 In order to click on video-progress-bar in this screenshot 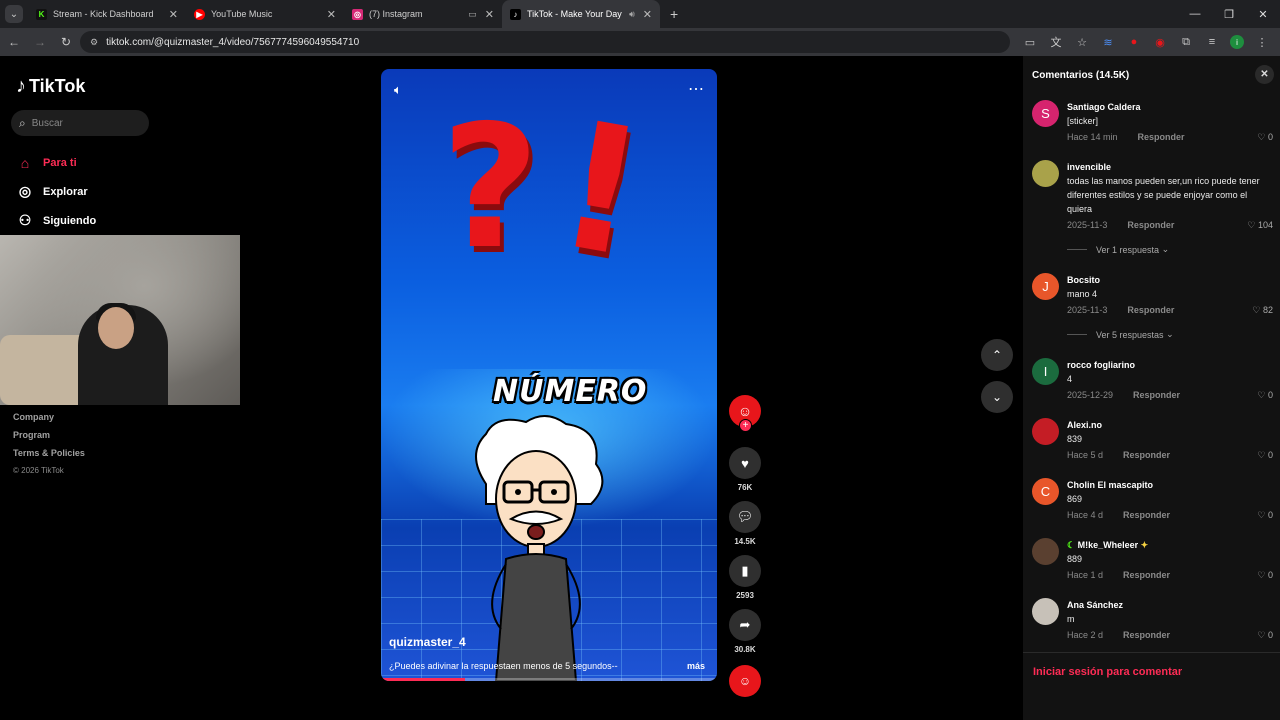, I will do `click(549, 679)`.